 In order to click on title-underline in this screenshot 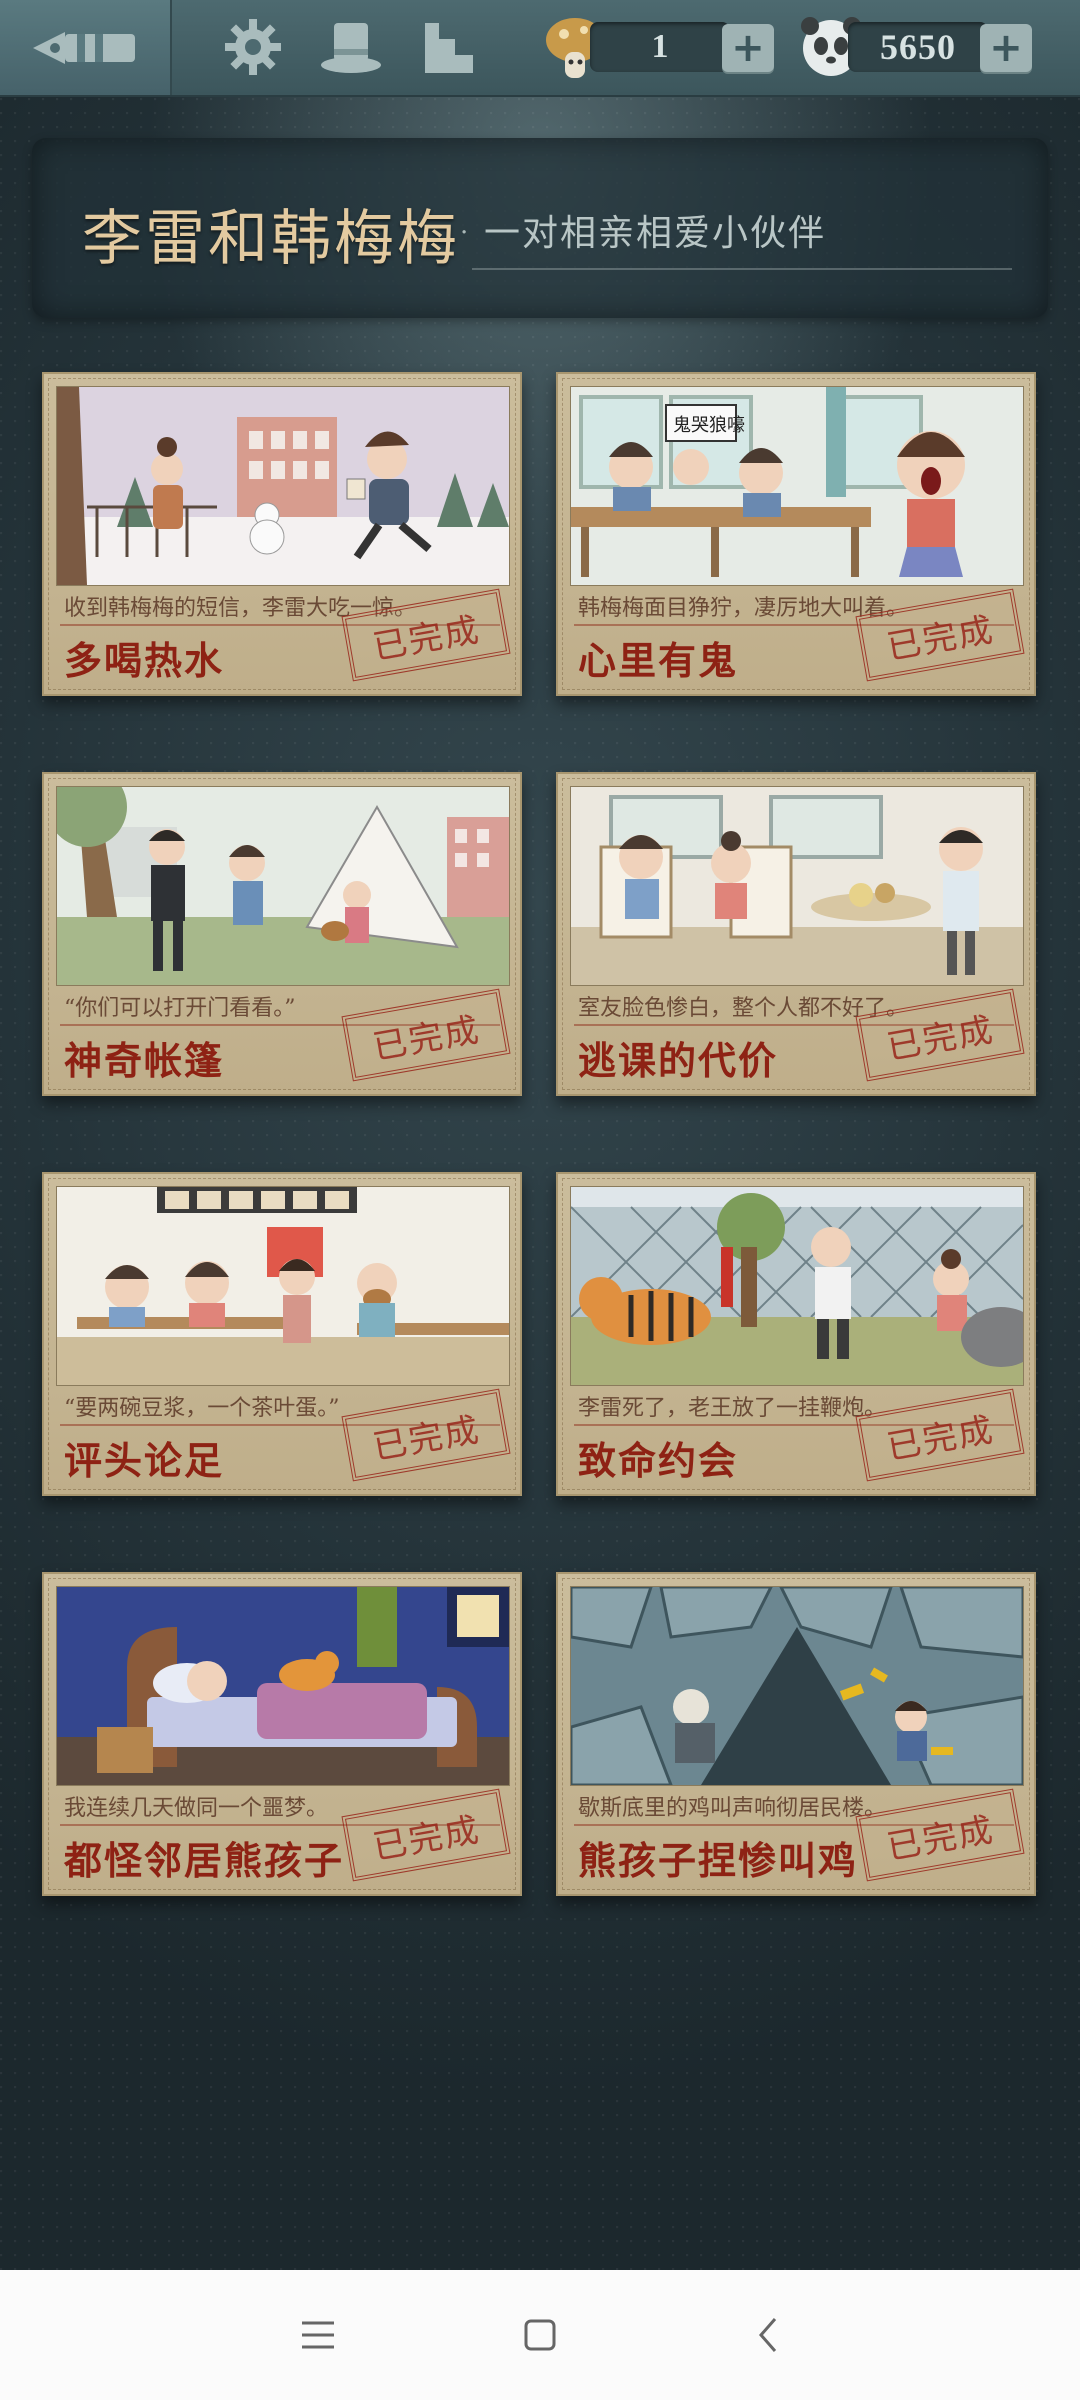, I will do `click(742, 269)`.